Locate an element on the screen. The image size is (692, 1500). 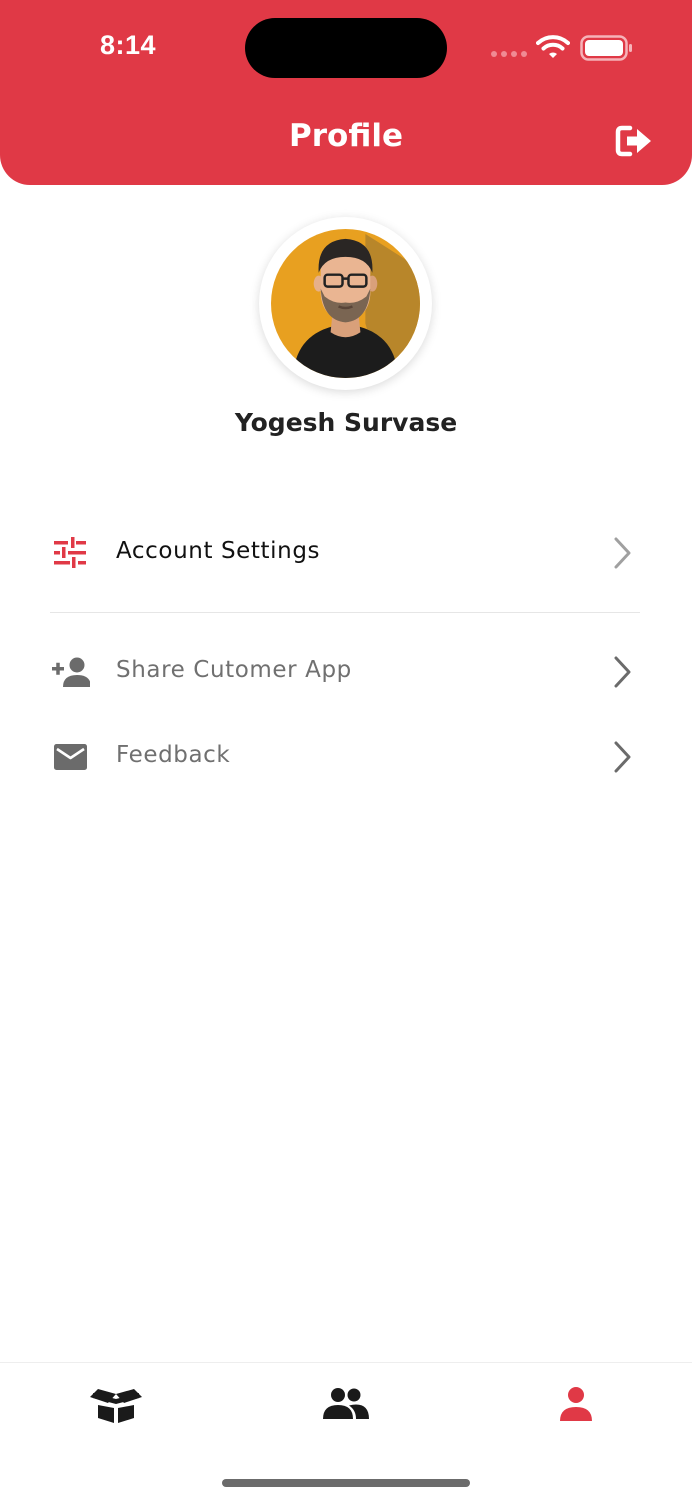
avatar is located at coordinates (345, 303).